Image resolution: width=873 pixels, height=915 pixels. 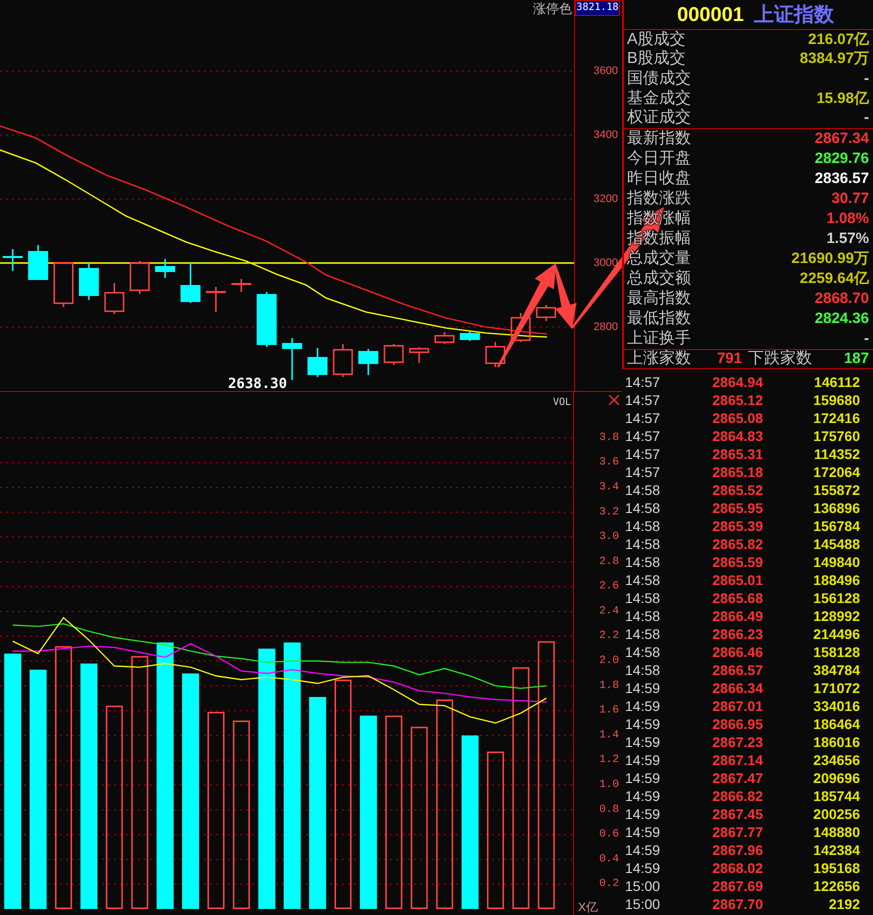 What do you see at coordinates (841, 159) in the screenshot?
I see `field-value: 2829.76` at bounding box center [841, 159].